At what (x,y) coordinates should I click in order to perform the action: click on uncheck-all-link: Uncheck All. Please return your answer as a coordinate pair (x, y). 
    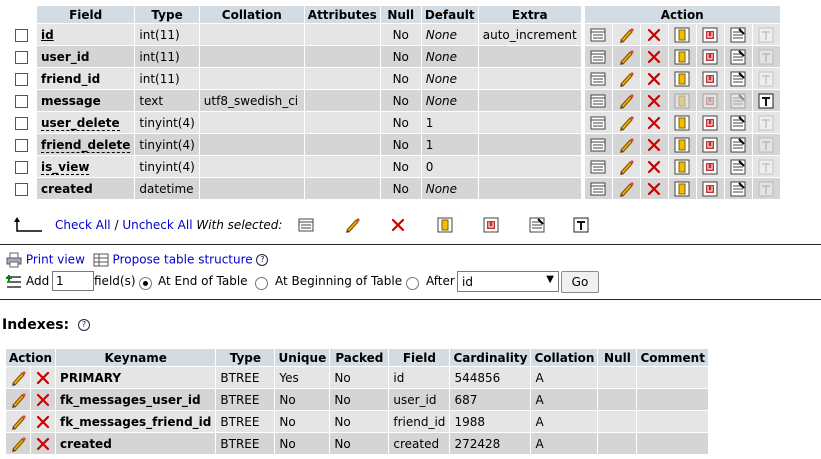
    Looking at the image, I should click on (157, 225).